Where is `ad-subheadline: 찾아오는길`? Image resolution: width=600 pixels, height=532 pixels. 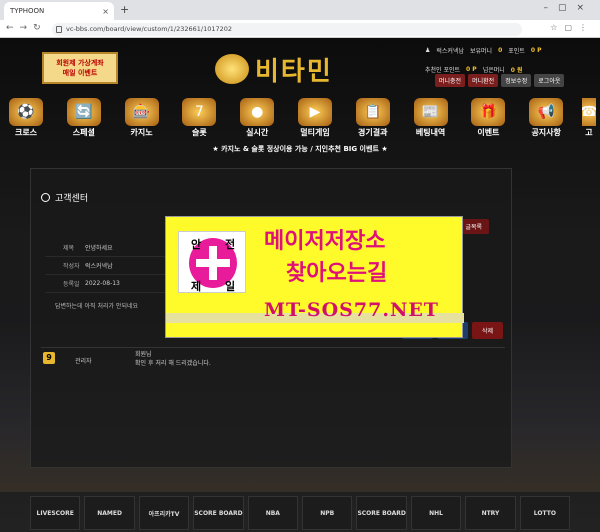 ad-subheadline: 찾아오는길 is located at coordinates (337, 273).